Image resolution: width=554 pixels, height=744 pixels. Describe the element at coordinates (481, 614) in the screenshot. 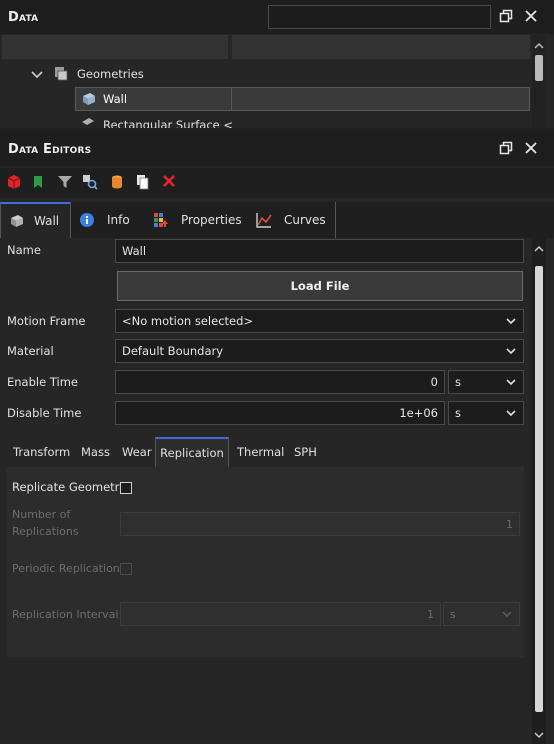

I see `replication-interval-unit-select: s` at that location.